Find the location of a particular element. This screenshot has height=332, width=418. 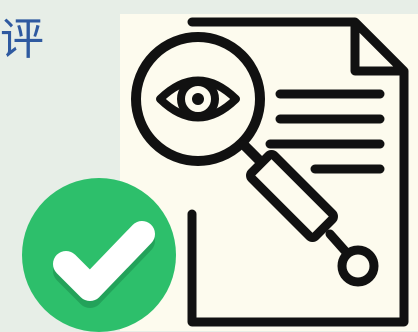

magnifier-knob is located at coordinates (358, 266).